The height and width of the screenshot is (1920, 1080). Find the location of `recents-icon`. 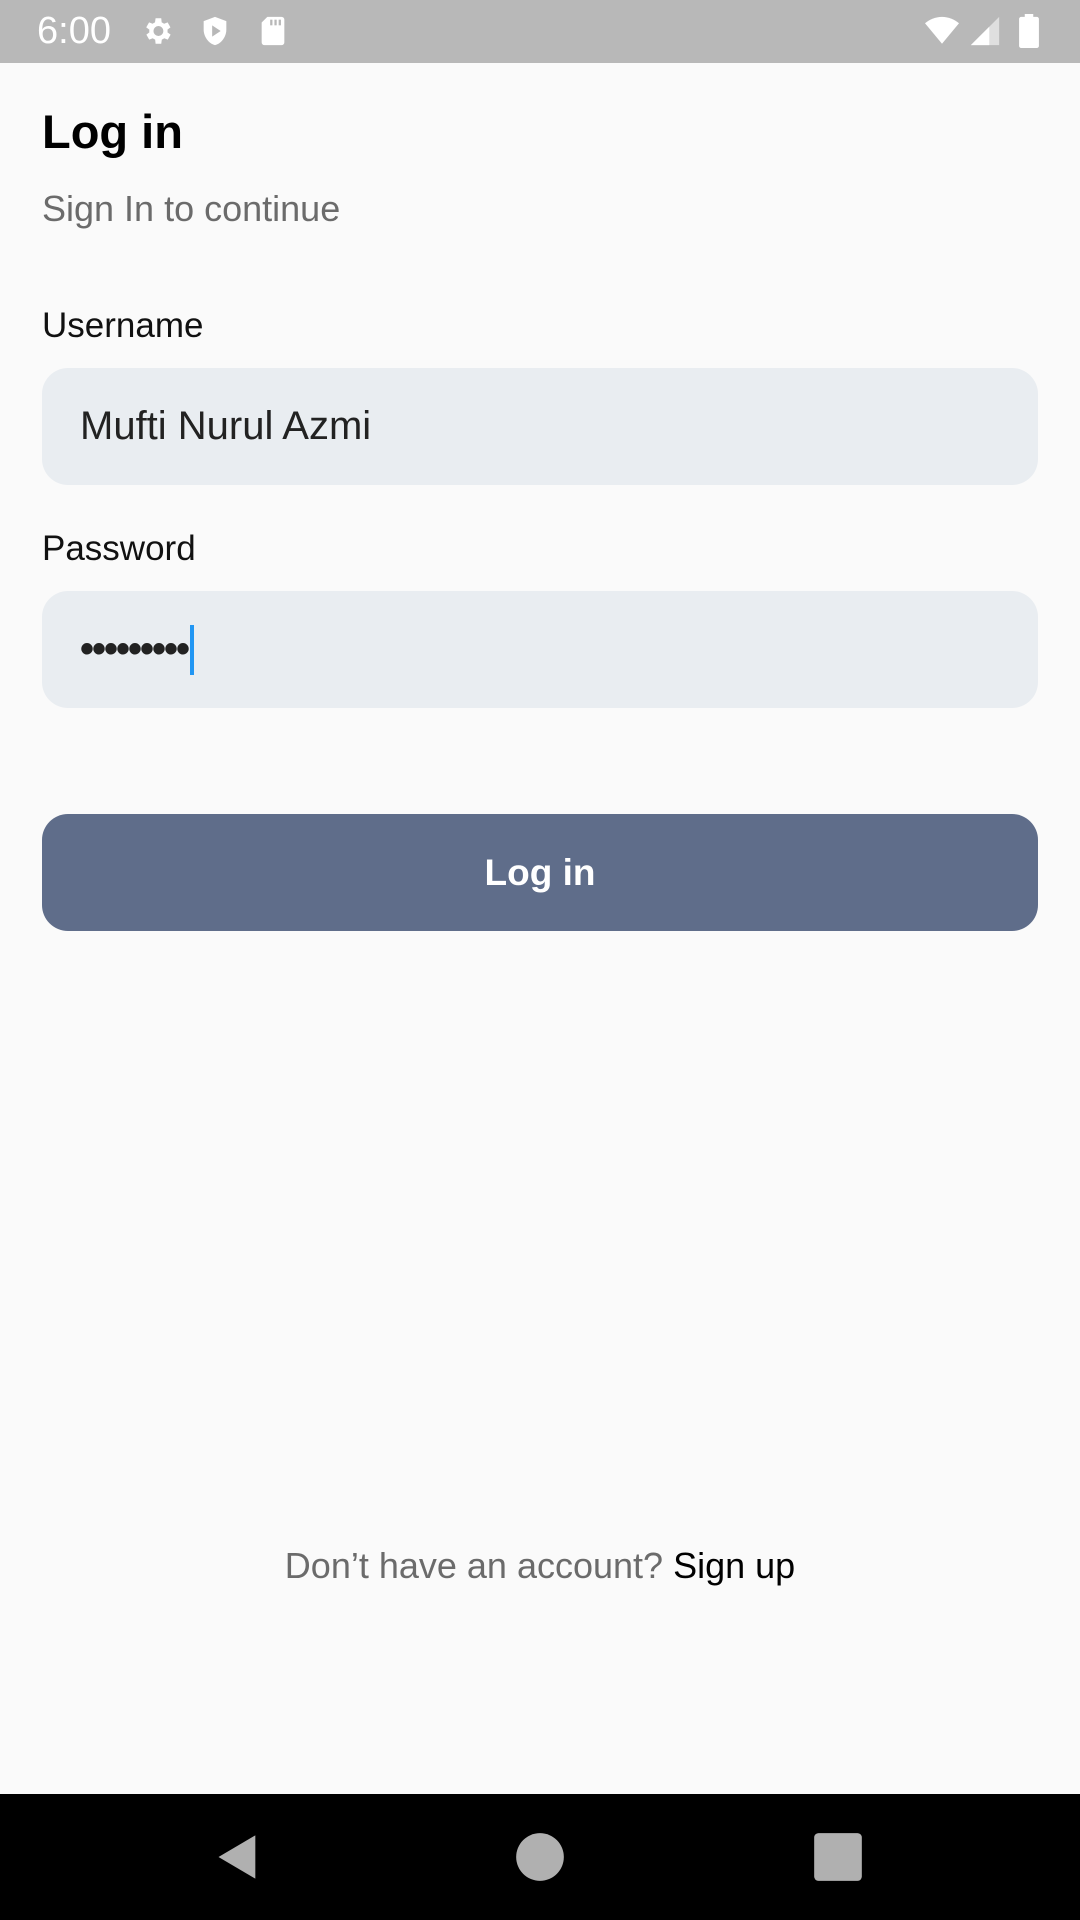

recents-icon is located at coordinates (838, 1857).